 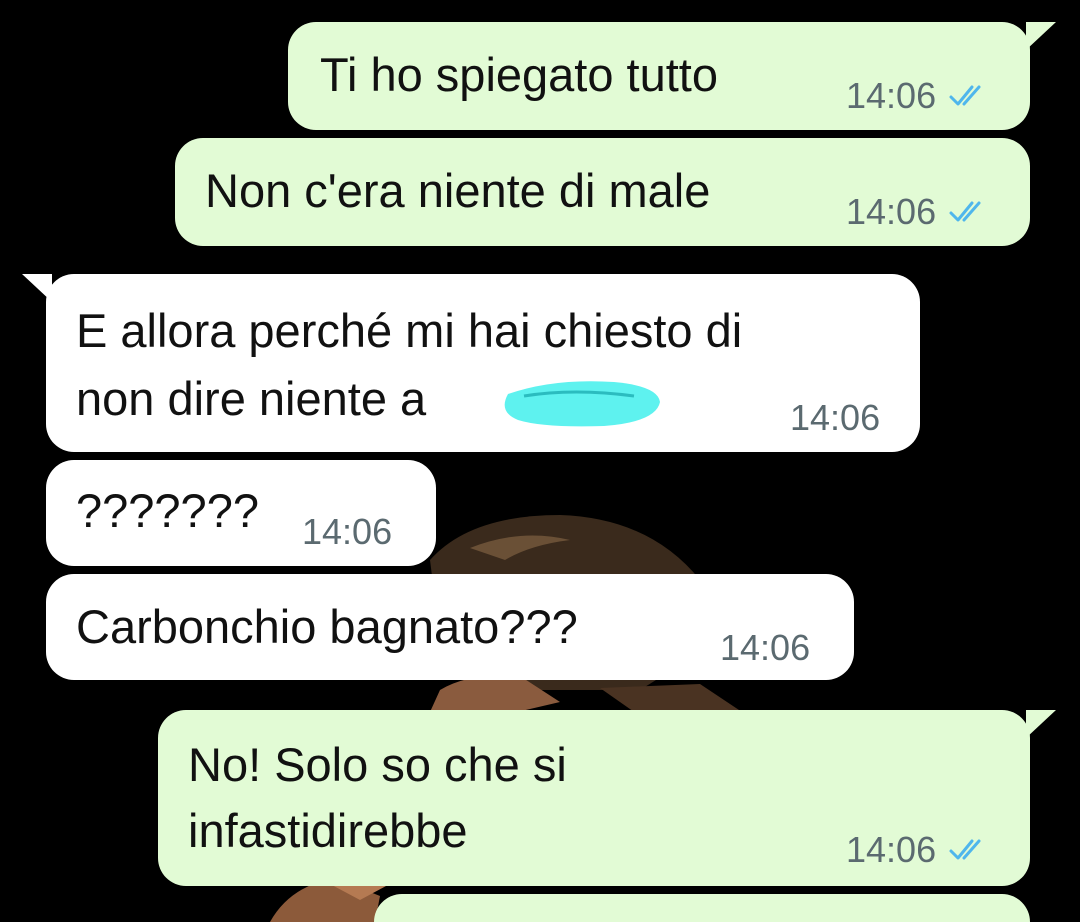 I want to click on redaction-scribble, so click(x=582, y=404).